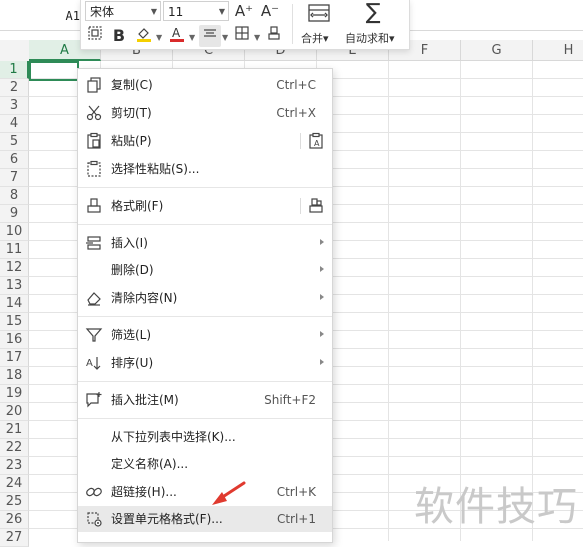 The width and height of the screenshot is (583, 547). I want to click on increase-font-size-button: A⁺, so click(244, 11).